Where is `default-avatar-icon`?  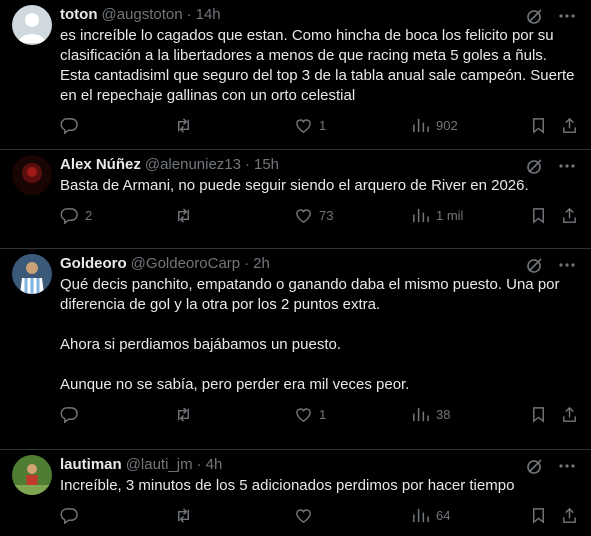 default-avatar-icon is located at coordinates (32, 25).